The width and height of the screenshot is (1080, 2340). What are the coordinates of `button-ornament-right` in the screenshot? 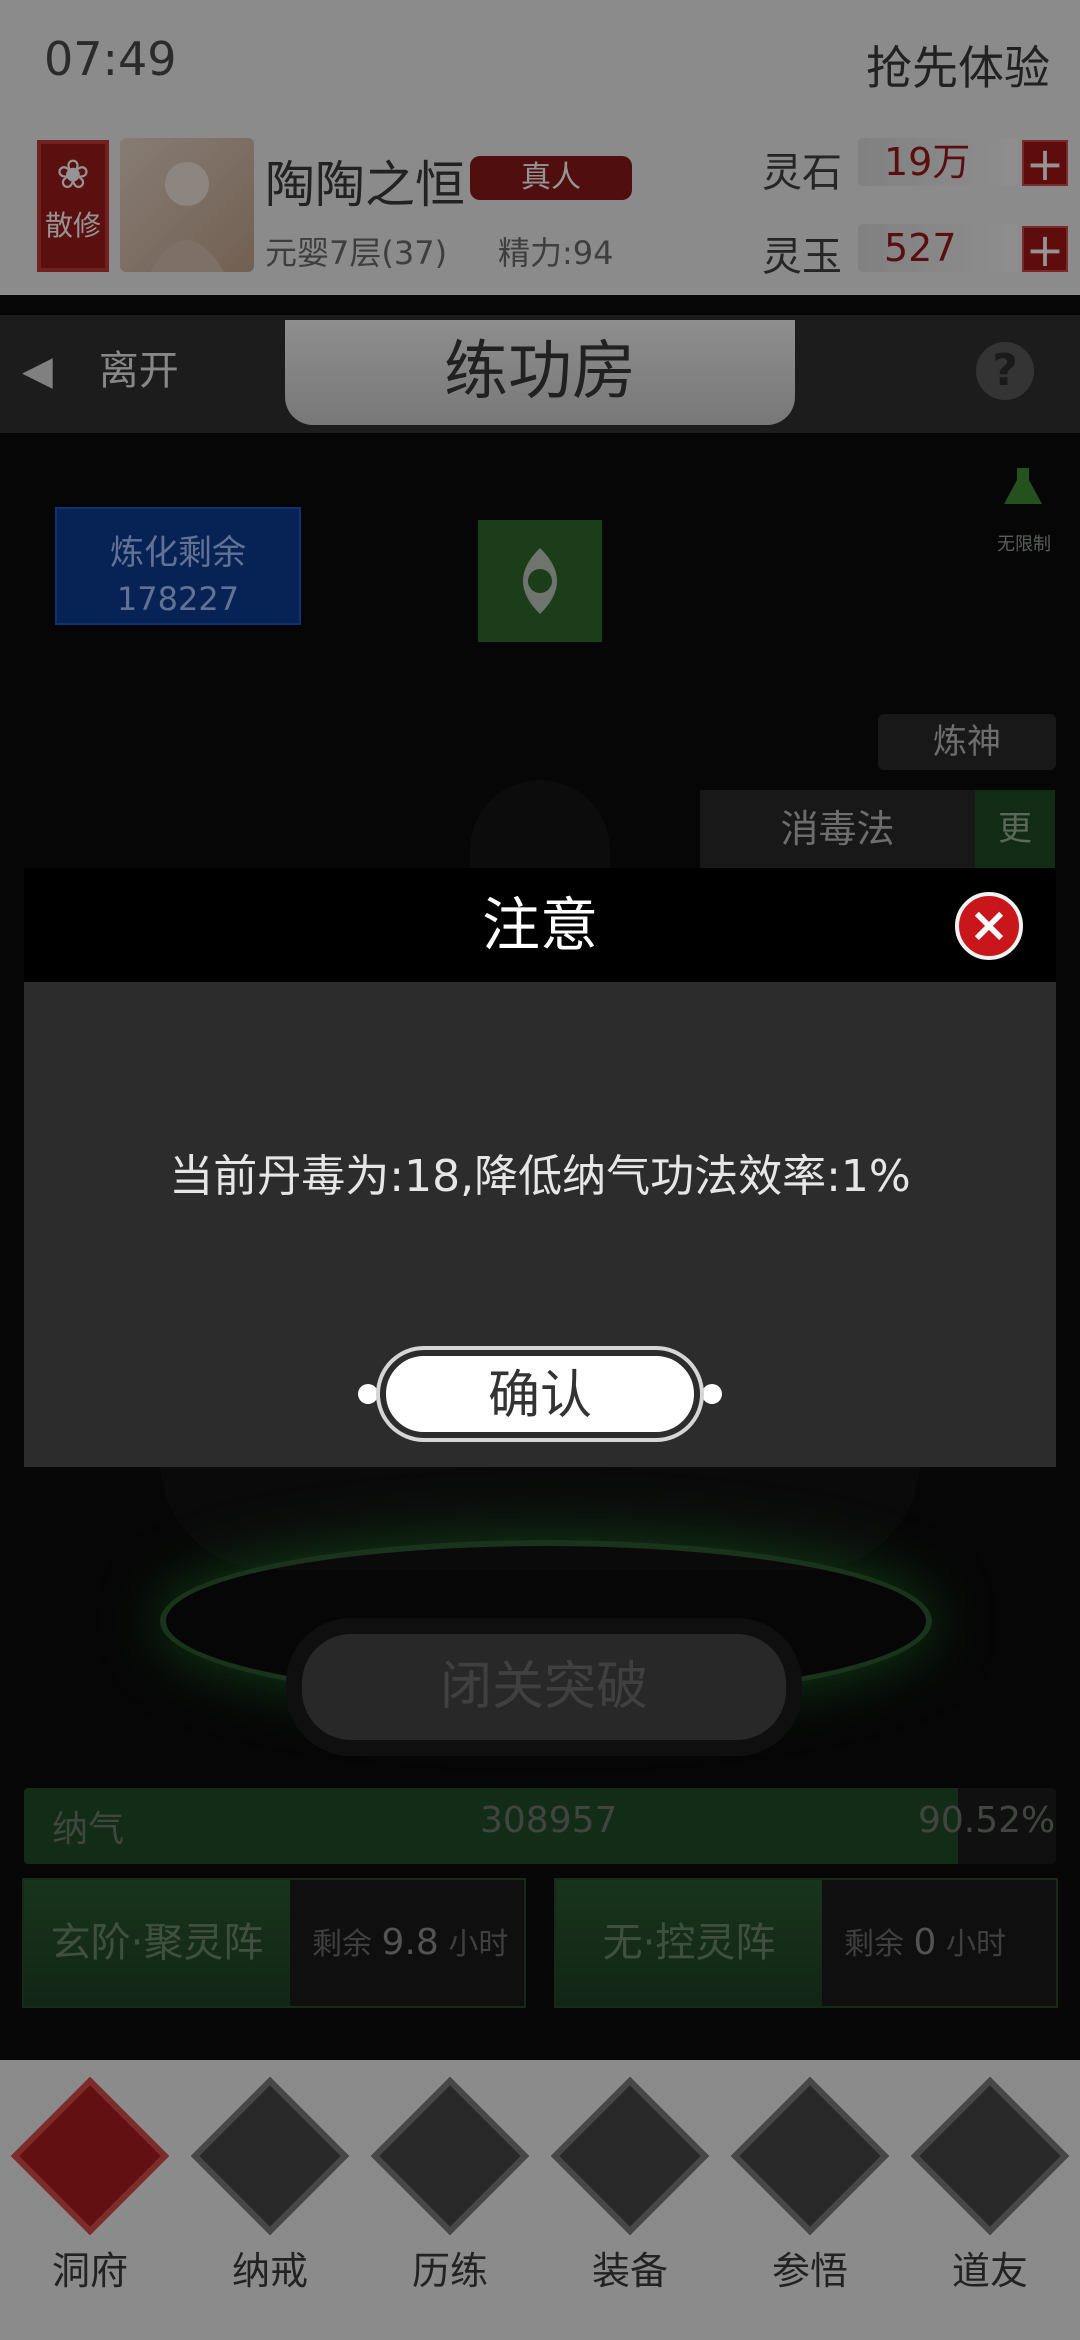 It's located at (712, 1394).